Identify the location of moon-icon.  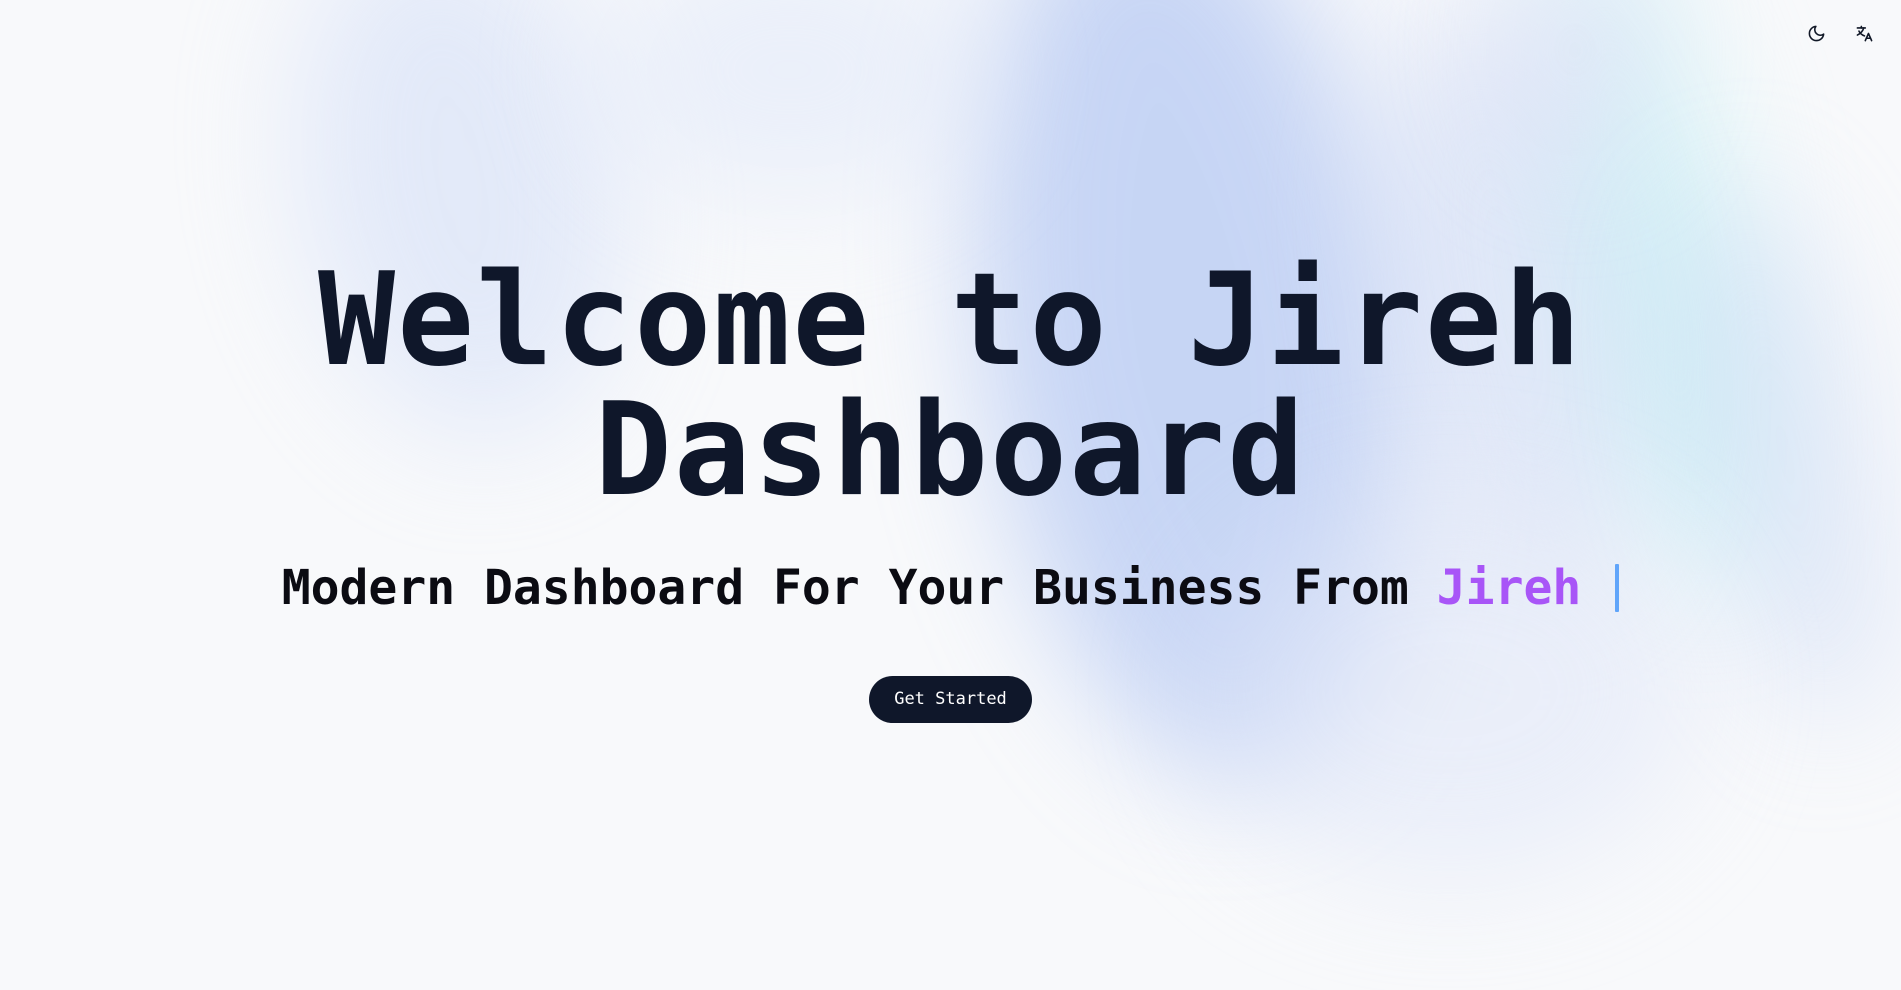
(1816, 33).